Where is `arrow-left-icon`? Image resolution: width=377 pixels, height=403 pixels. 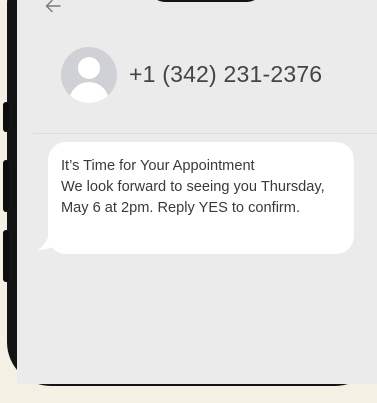 arrow-left-icon is located at coordinates (53, 6).